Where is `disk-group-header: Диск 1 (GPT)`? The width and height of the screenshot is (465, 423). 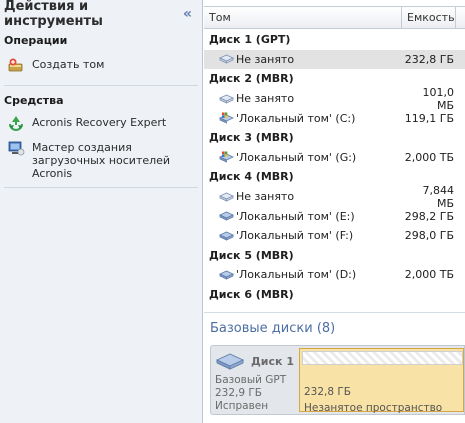
disk-group-header: Диск 1 (GPT) is located at coordinates (334, 40).